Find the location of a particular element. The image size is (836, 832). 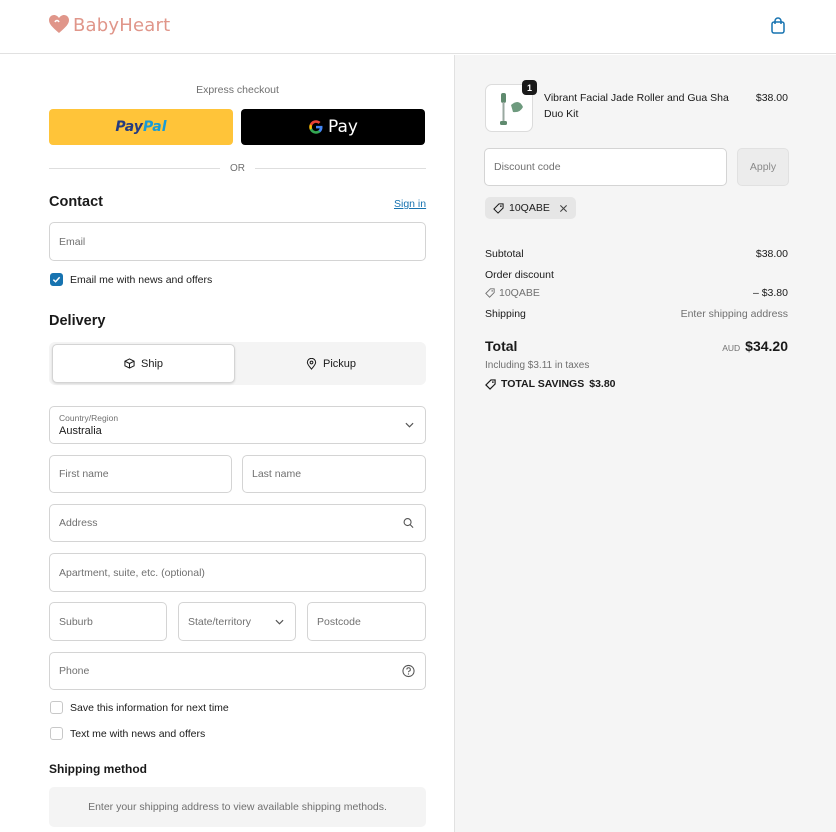

shipping-method-heading: Shipping method is located at coordinates (98, 769).